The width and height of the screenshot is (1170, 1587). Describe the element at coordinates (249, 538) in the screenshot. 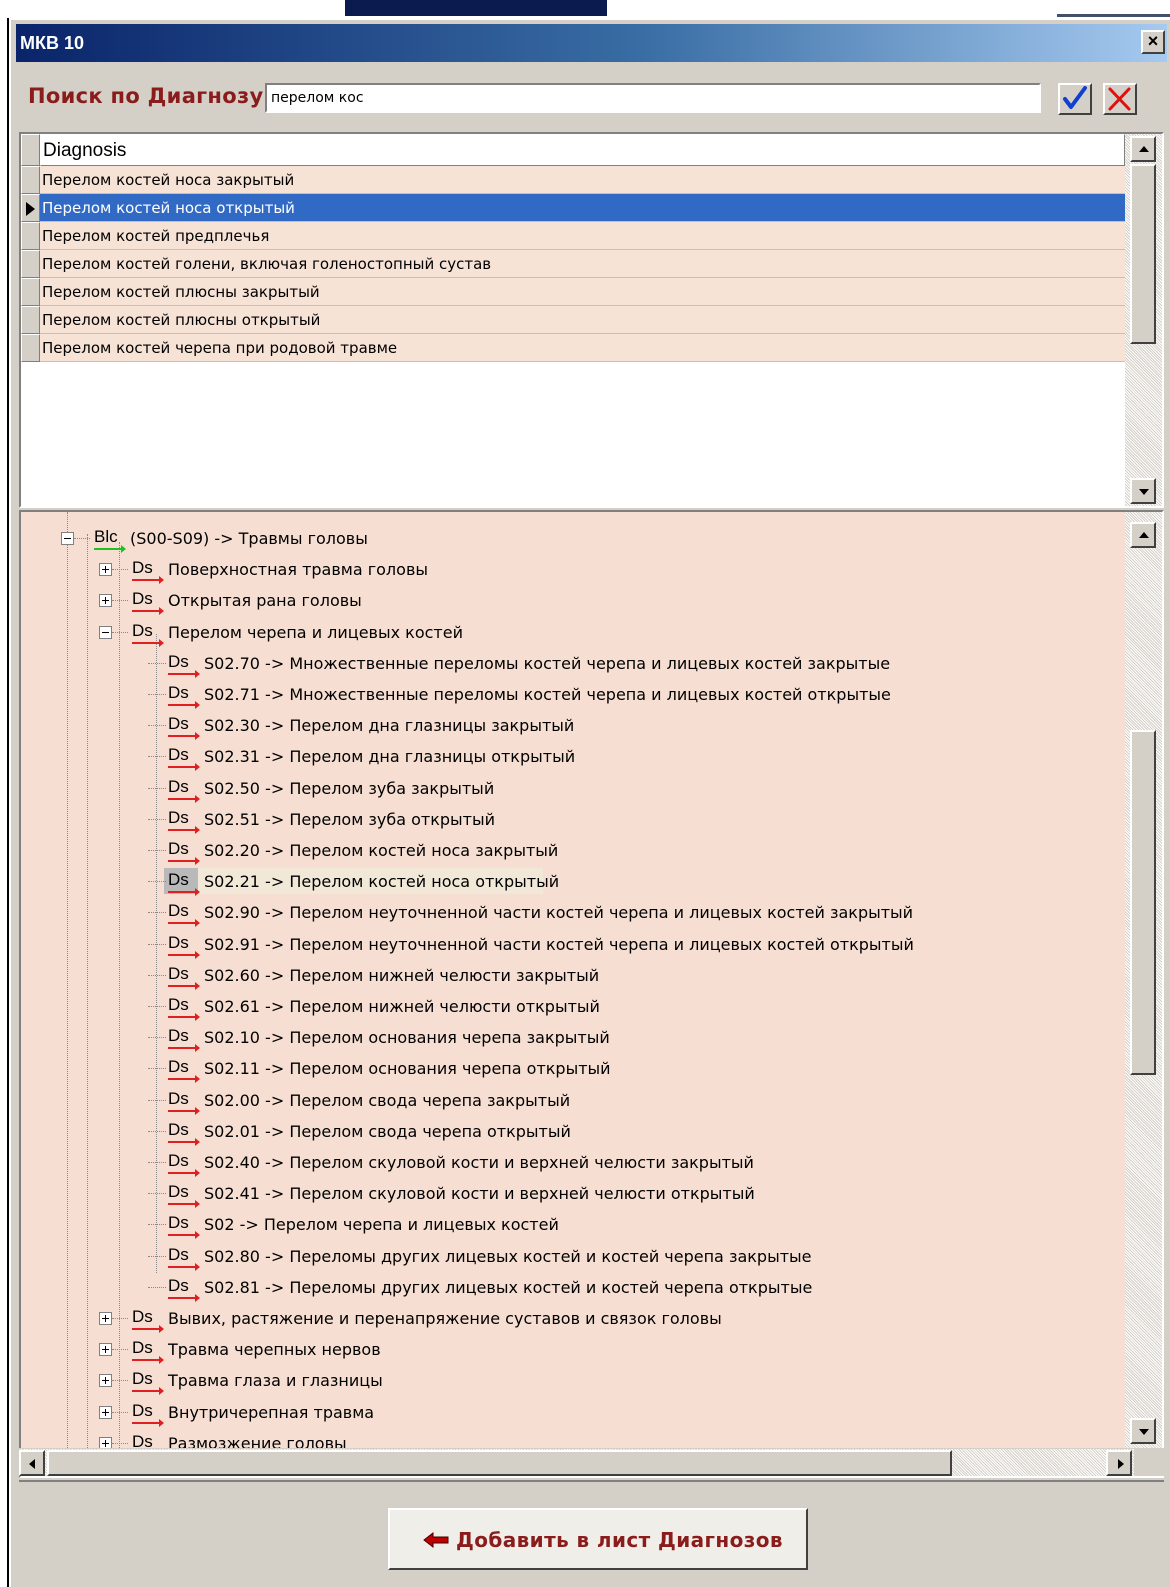

I see `tree-node-label: (S00-S09) -> Травмы головы` at that location.